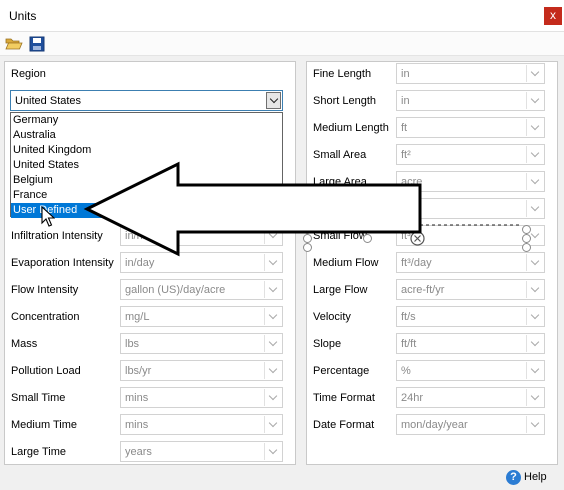  Describe the element at coordinates (535, 477) in the screenshot. I see `help-label: Help` at that location.